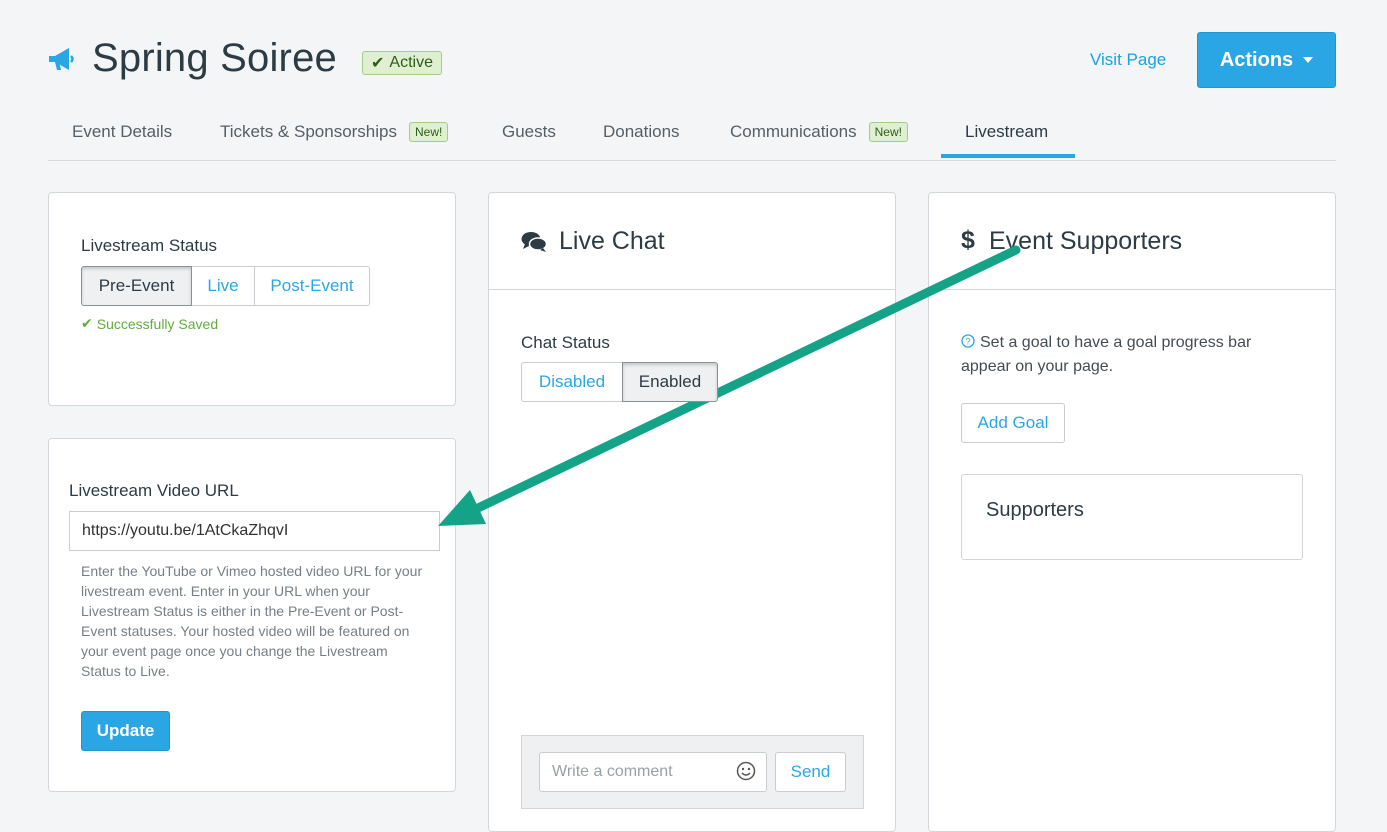 Image resolution: width=1387 pixels, height=832 pixels. I want to click on tab-label: Livestream, so click(1007, 131).